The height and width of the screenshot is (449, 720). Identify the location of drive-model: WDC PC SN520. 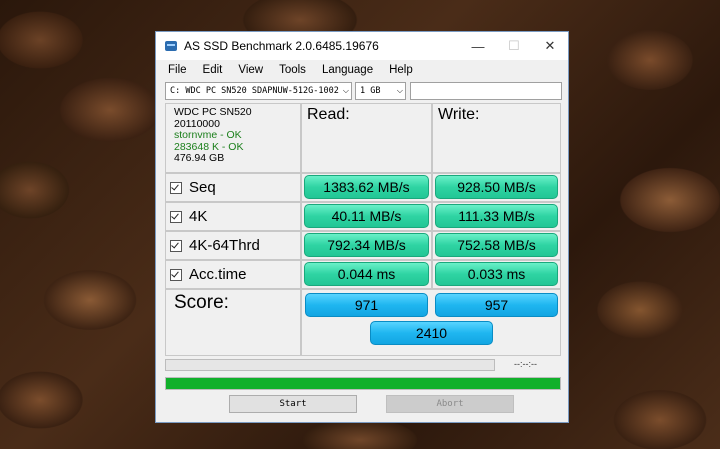
(213, 112).